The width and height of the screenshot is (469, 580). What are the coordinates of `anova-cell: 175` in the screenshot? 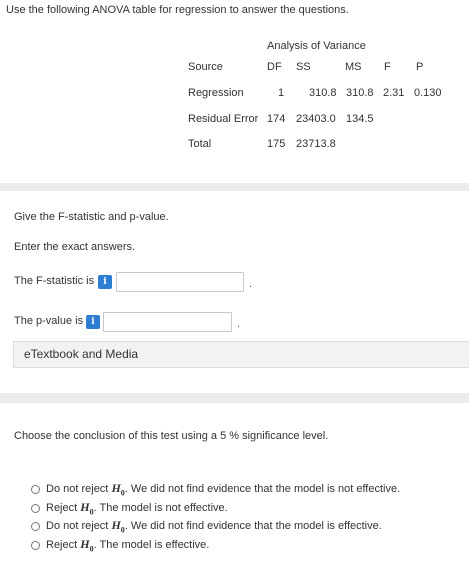 It's located at (276, 144).